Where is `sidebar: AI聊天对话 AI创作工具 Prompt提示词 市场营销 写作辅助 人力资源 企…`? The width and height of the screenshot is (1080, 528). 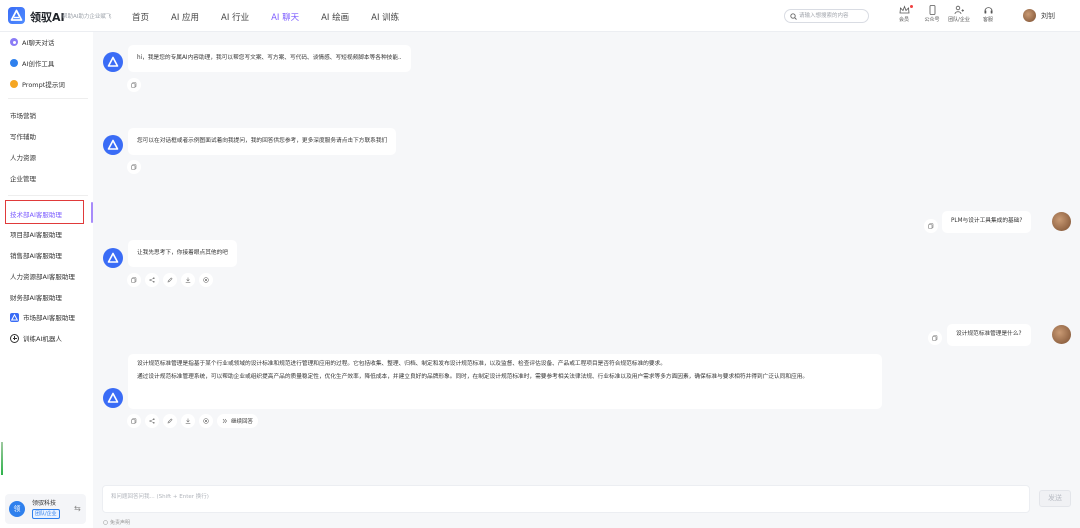
sidebar: AI聊天对话 AI创作工具 Prompt提示词 市场营销 写作辅助 人力资源 企… is located at coordinates (46, 280).